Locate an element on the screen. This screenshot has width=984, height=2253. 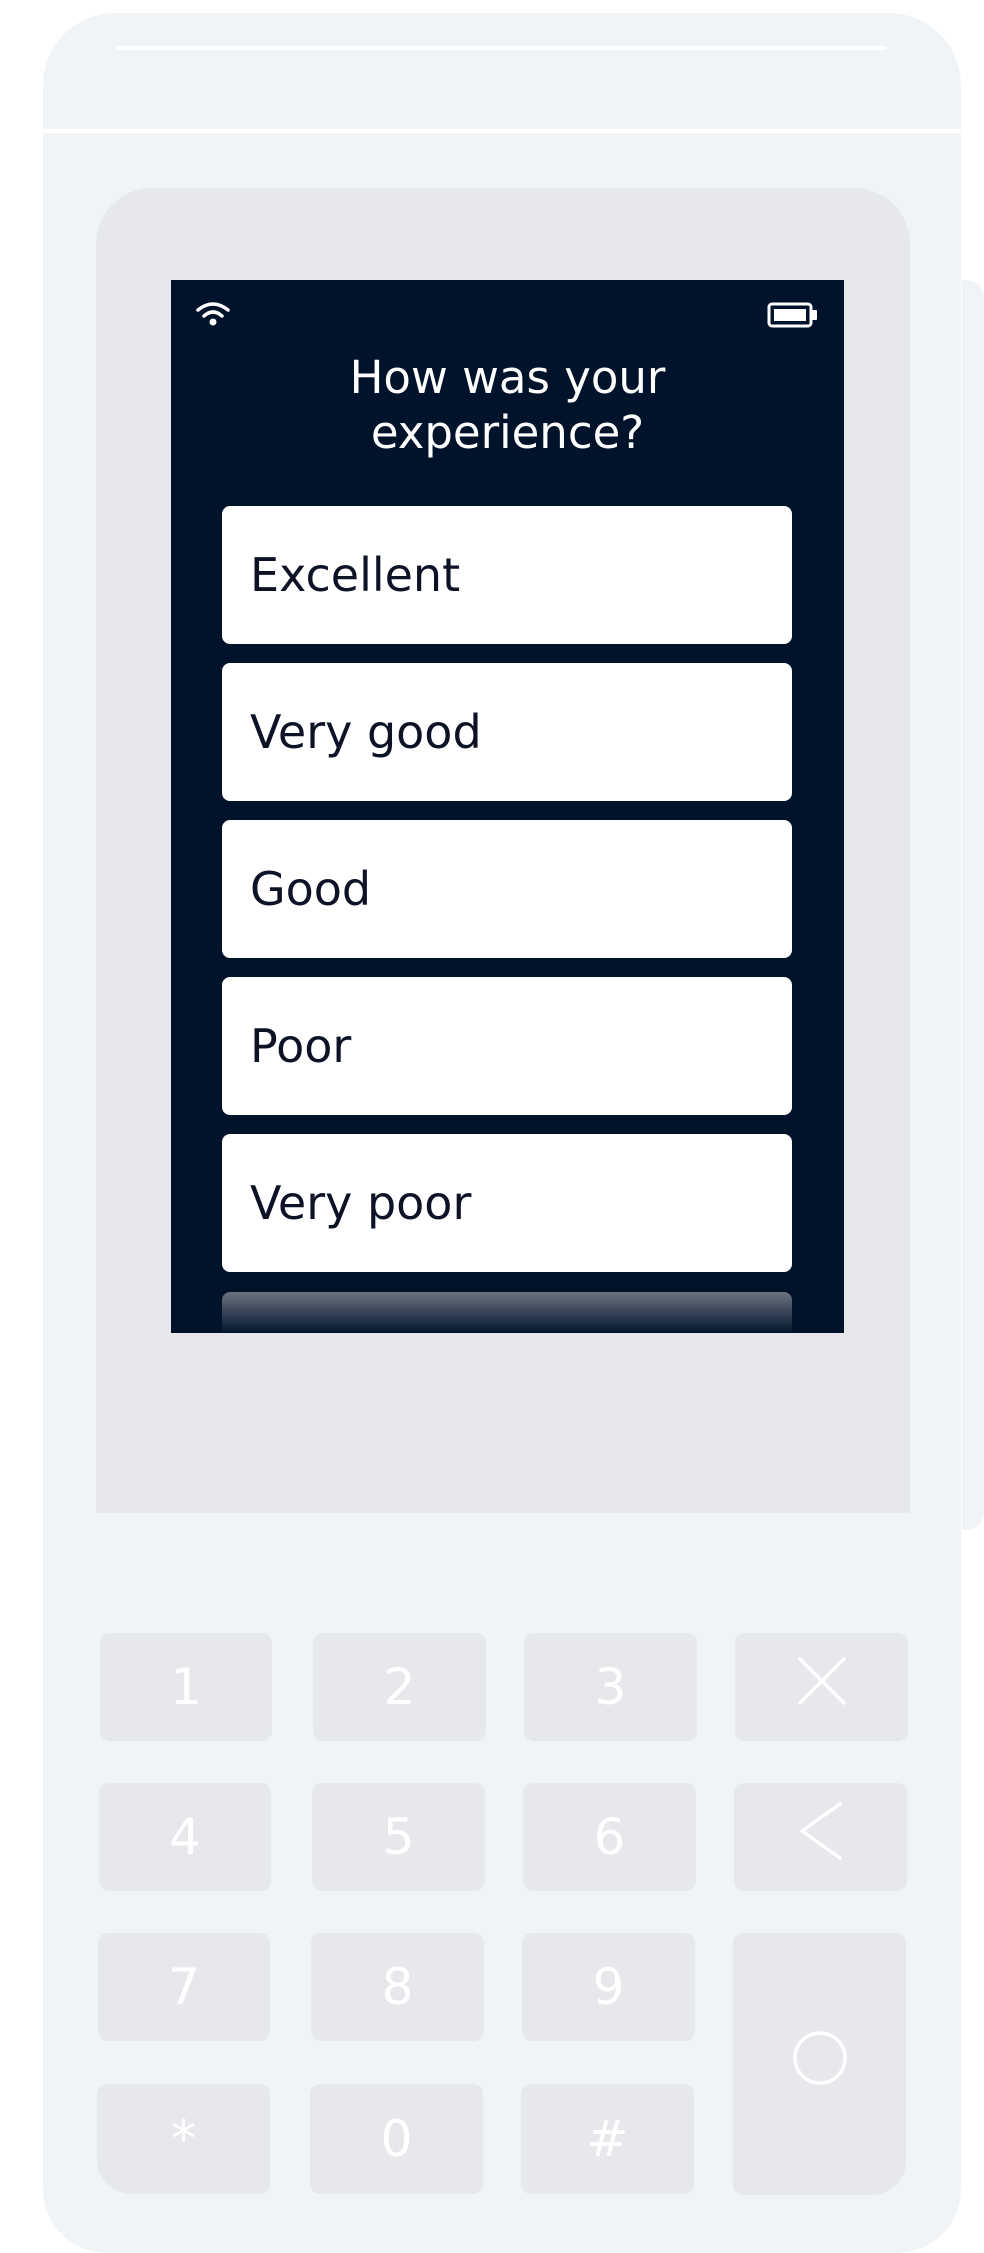
top-cap-line is located at coordinates (501, 48).